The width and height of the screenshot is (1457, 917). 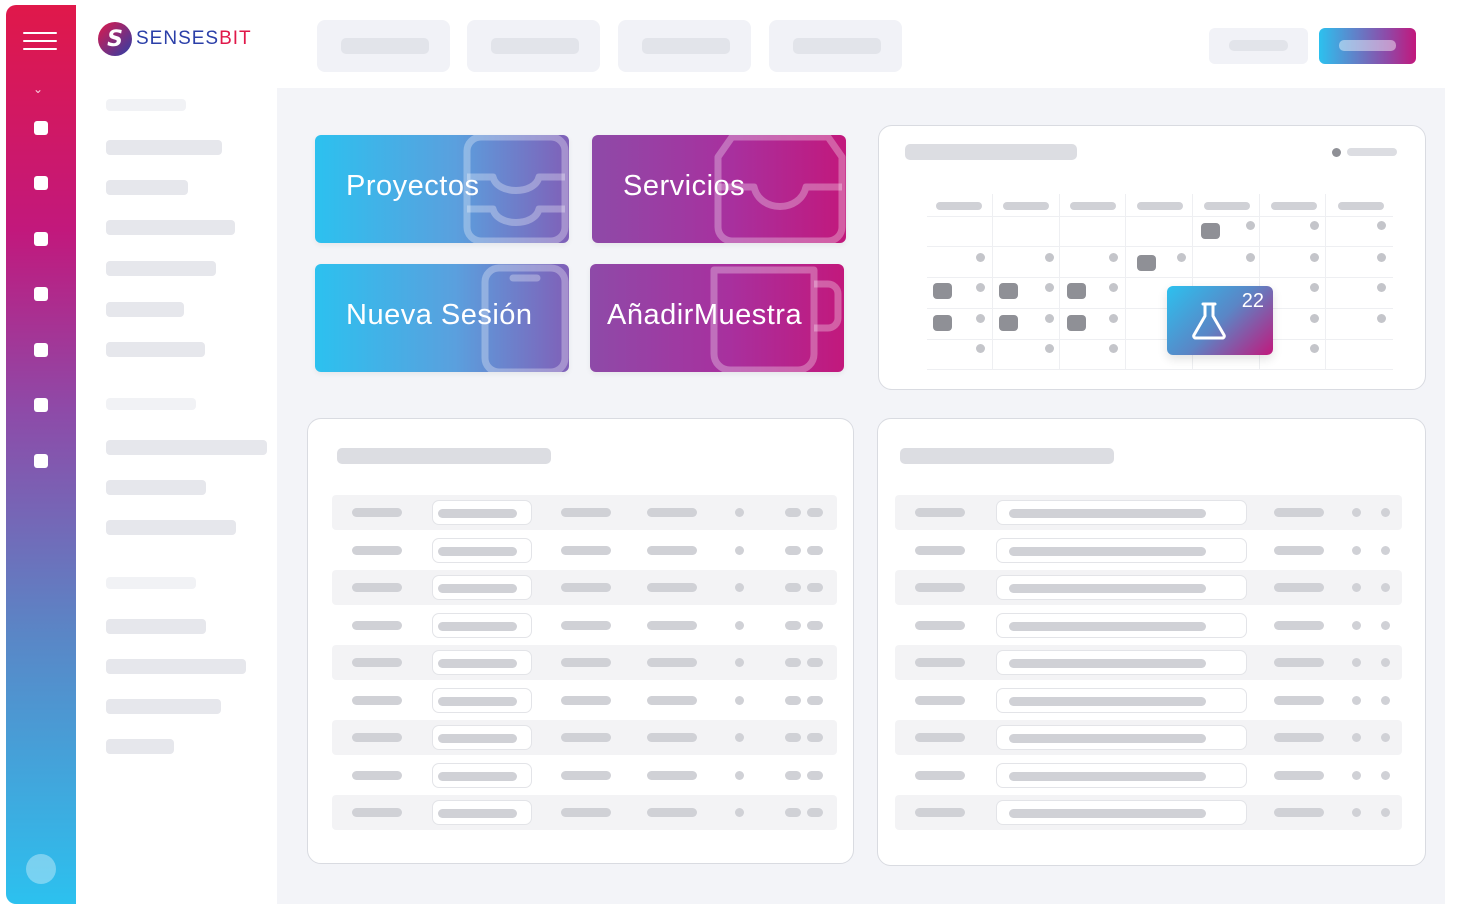 I want to click on legend-label, so click(x=1372, y=152).